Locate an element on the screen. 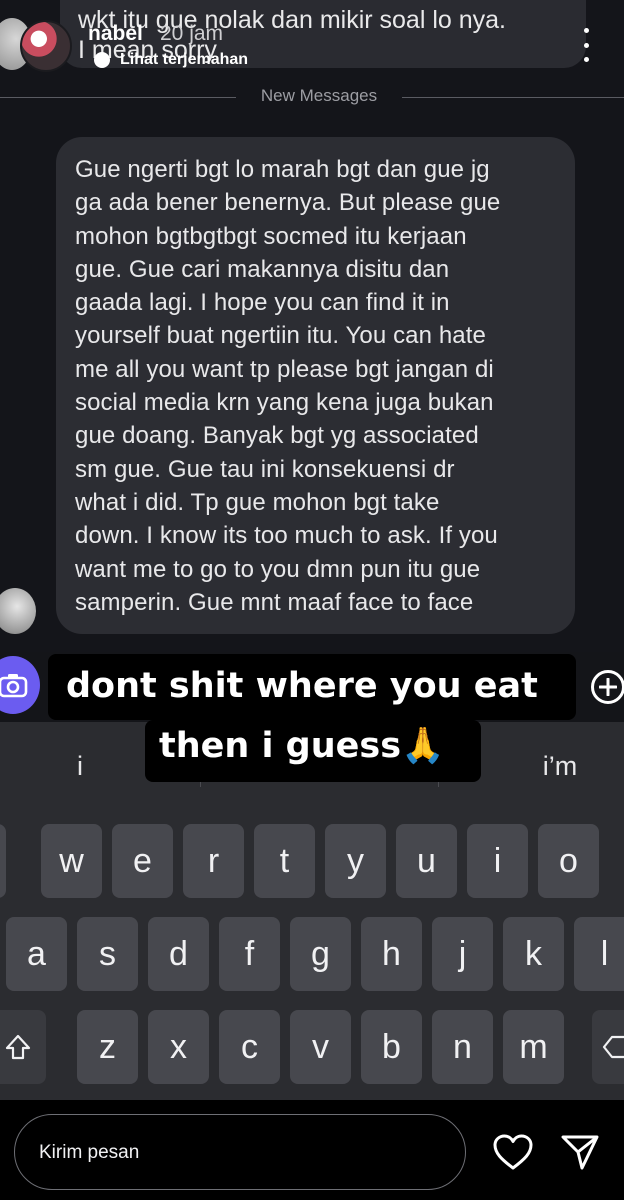 This screenshot has width=624, height=1200. plus-icon is located at coordinates (608, 687).